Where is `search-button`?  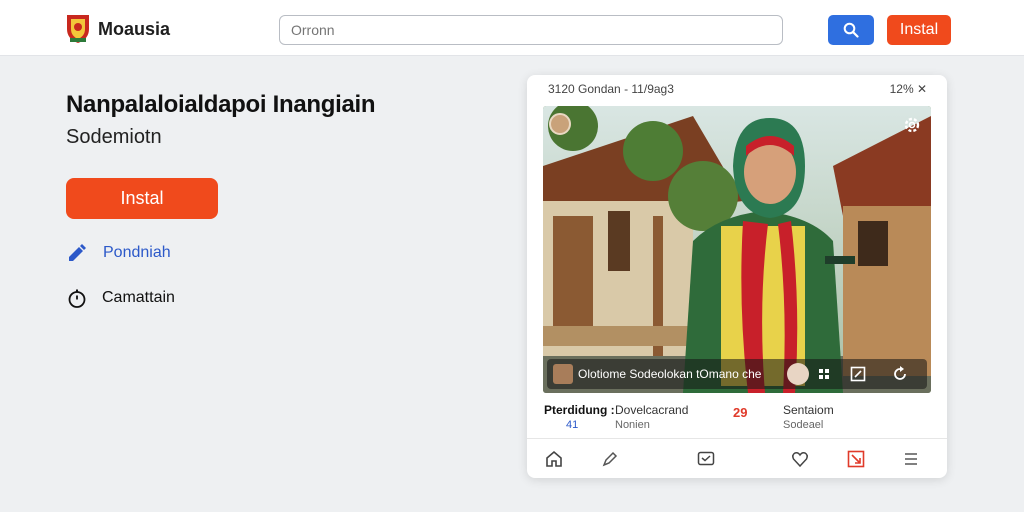
search-button is located at coordinates (851, 30).